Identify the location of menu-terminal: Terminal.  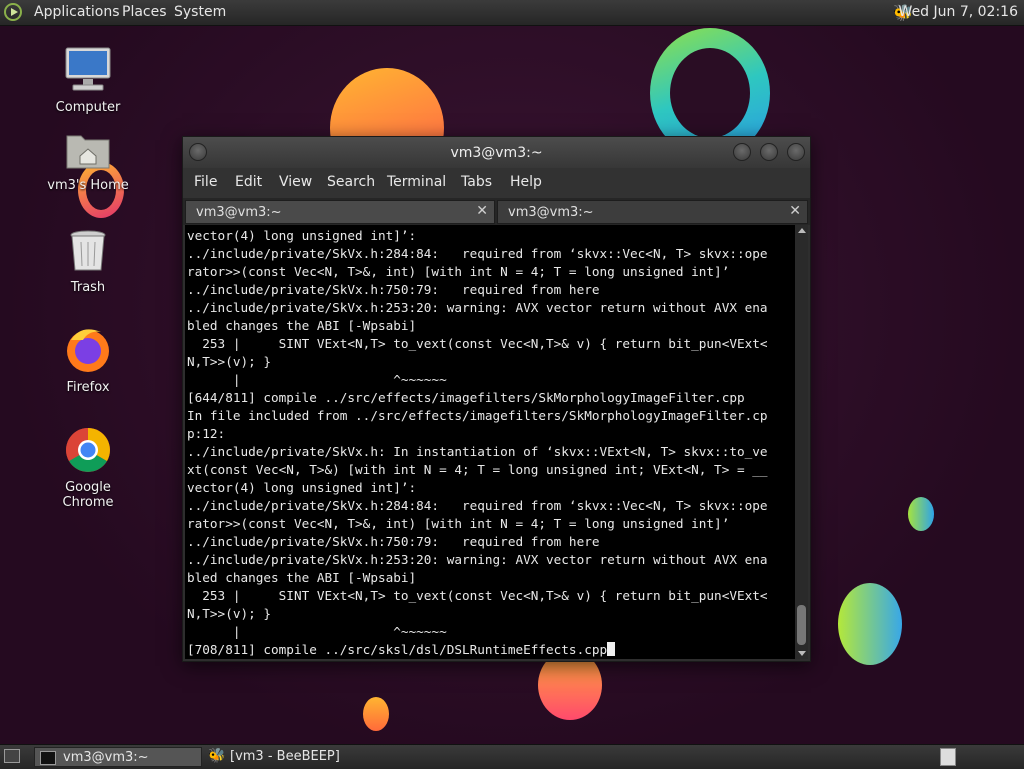
(416, 182).